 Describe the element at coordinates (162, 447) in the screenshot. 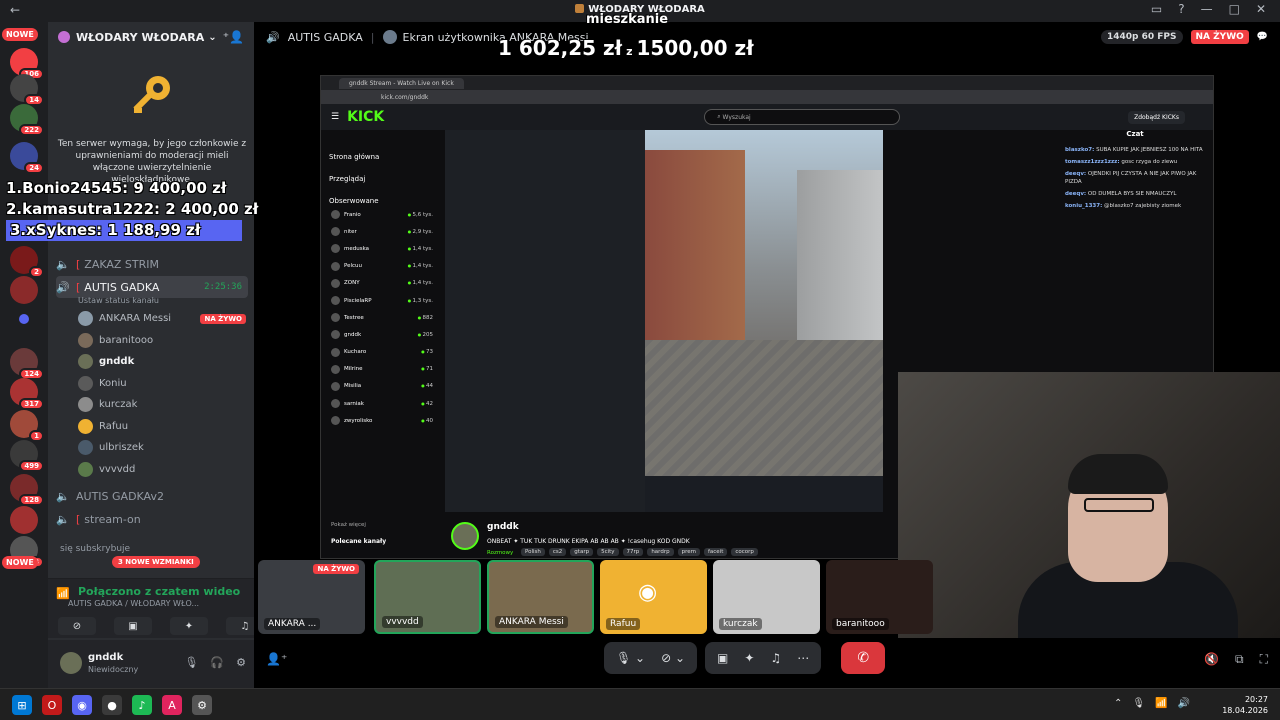

I see `voice-member: ulbriszek` at that location.